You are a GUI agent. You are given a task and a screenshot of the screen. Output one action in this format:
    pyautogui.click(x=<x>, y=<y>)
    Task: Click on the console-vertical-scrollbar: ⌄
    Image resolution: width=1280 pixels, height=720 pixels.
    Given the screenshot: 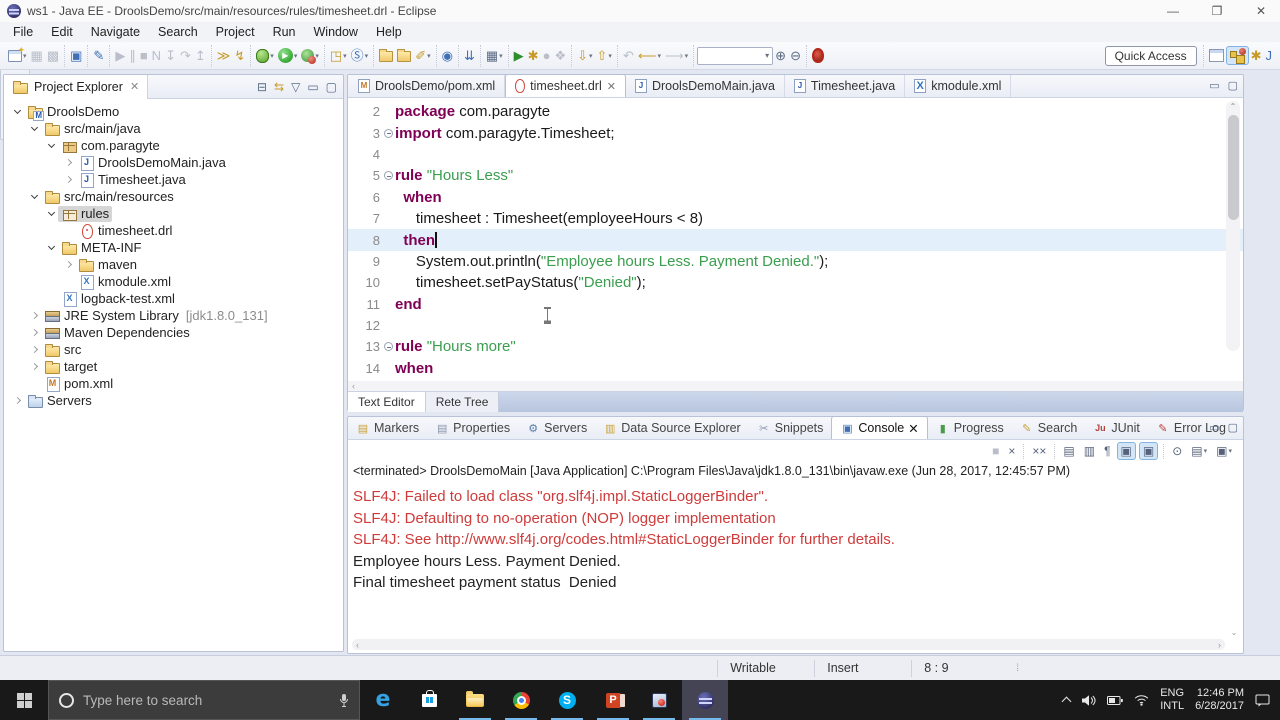 What is the action you would take?
    pyautogui.click(x=1234, y=562)
    